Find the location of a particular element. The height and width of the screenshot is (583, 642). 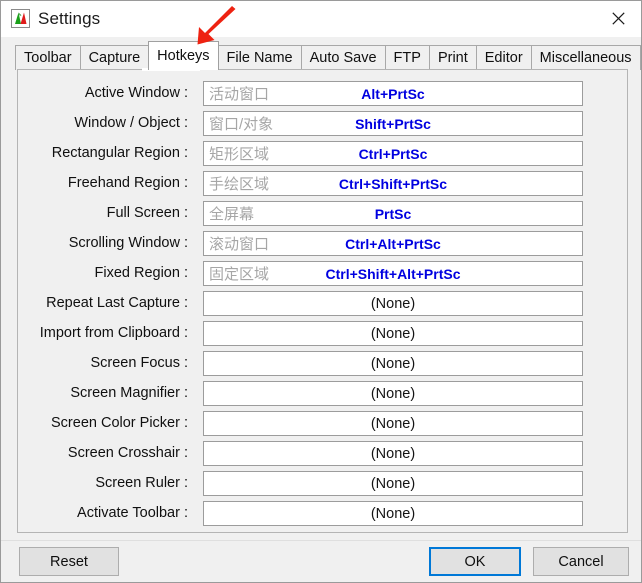

hotkey-label: Fixed Region : is located at coordinates (141, 273).